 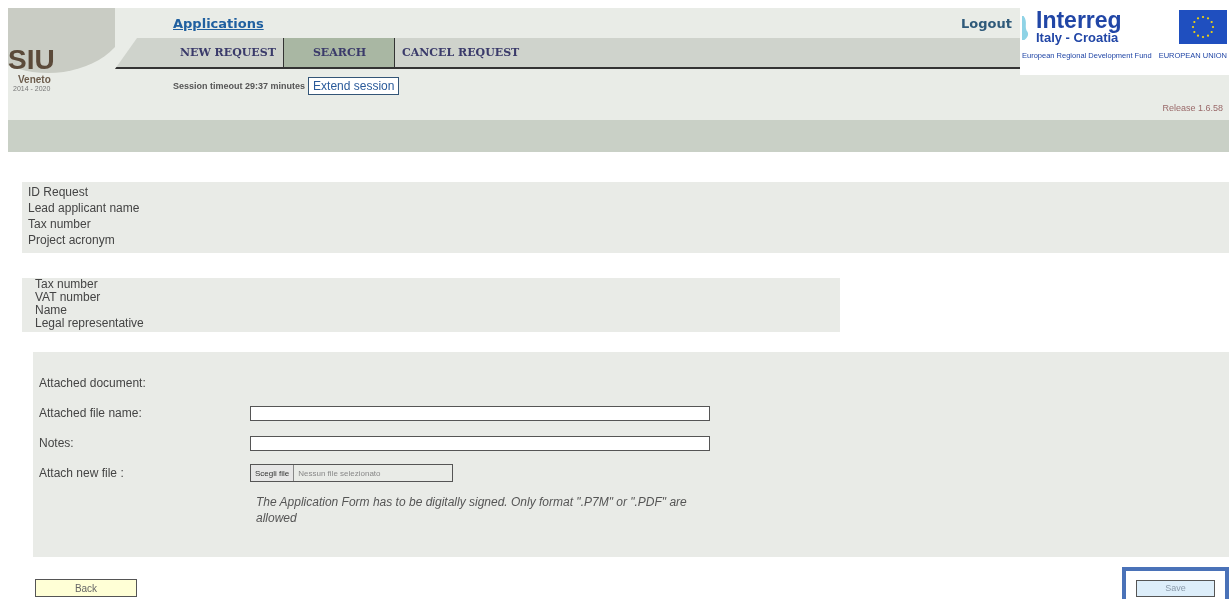 What do you see at coordinates (34, 79) in the screenshot?
I see `logo-subtitle: Veneto` at bounding box center [34, 79].